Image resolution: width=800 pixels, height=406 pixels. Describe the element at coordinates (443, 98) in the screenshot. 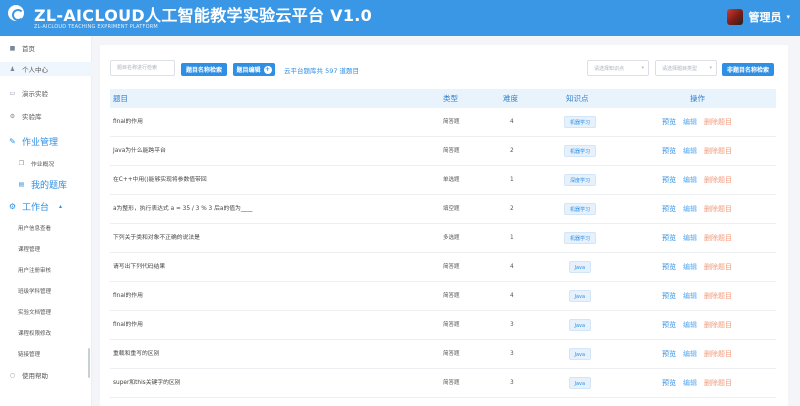

I see `table-header: 题目 类型 难度 知识点 操作` at that location.